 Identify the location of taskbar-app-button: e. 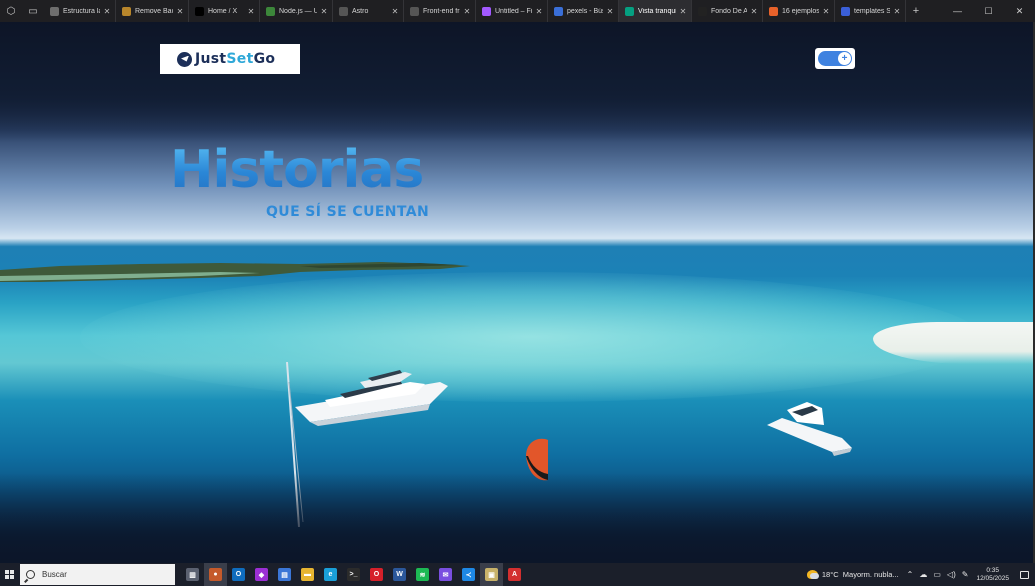
(330, 574).